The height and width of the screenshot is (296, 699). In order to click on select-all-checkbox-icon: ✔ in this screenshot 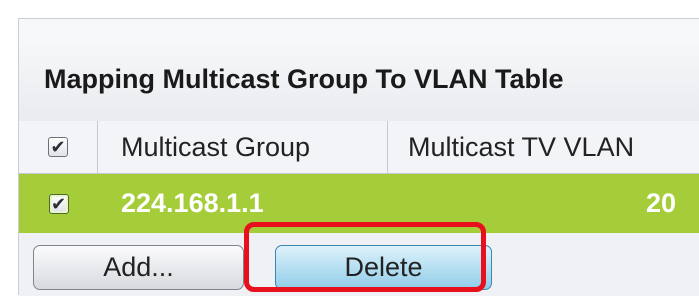, I will do `click(58, 147)`.